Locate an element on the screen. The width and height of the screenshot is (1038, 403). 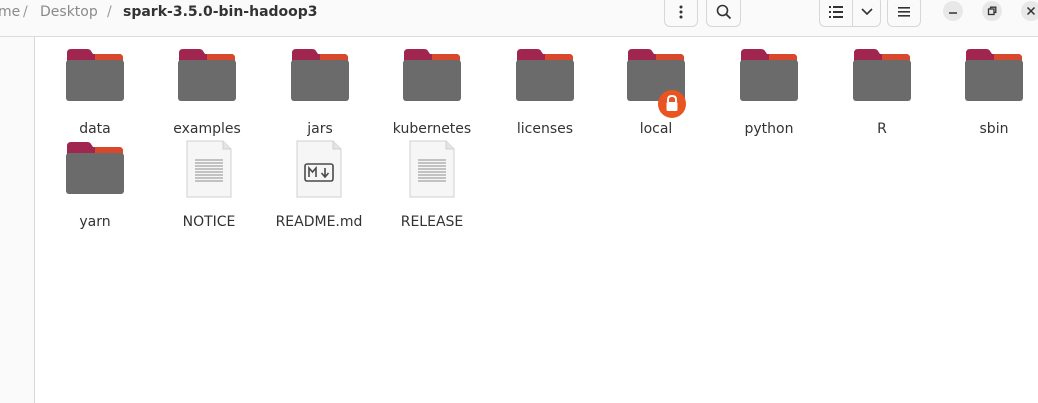
file-item-readme: README.md is located at coordinates (319, 185).